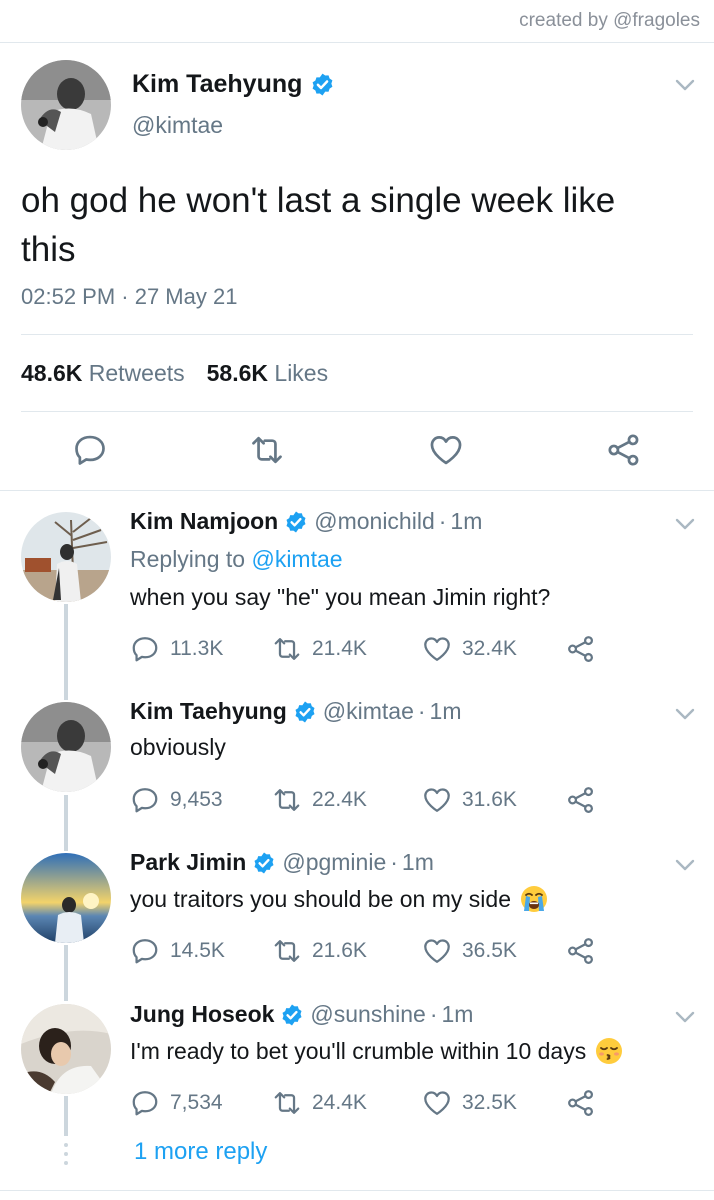  Describe the element at coordinates (319, 800) in the screenshot. I see `retweet-button: 22.4K` at that location.